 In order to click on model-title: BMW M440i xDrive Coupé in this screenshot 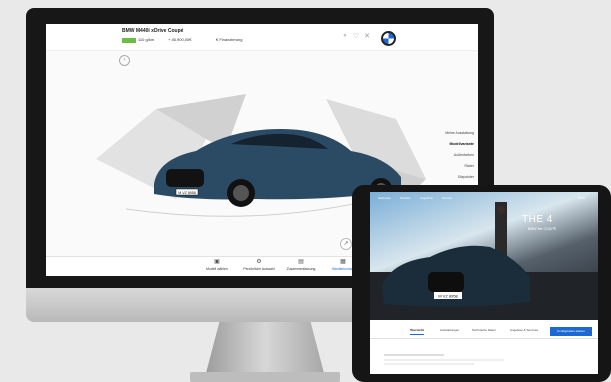, I will do `click(153, 31)`.